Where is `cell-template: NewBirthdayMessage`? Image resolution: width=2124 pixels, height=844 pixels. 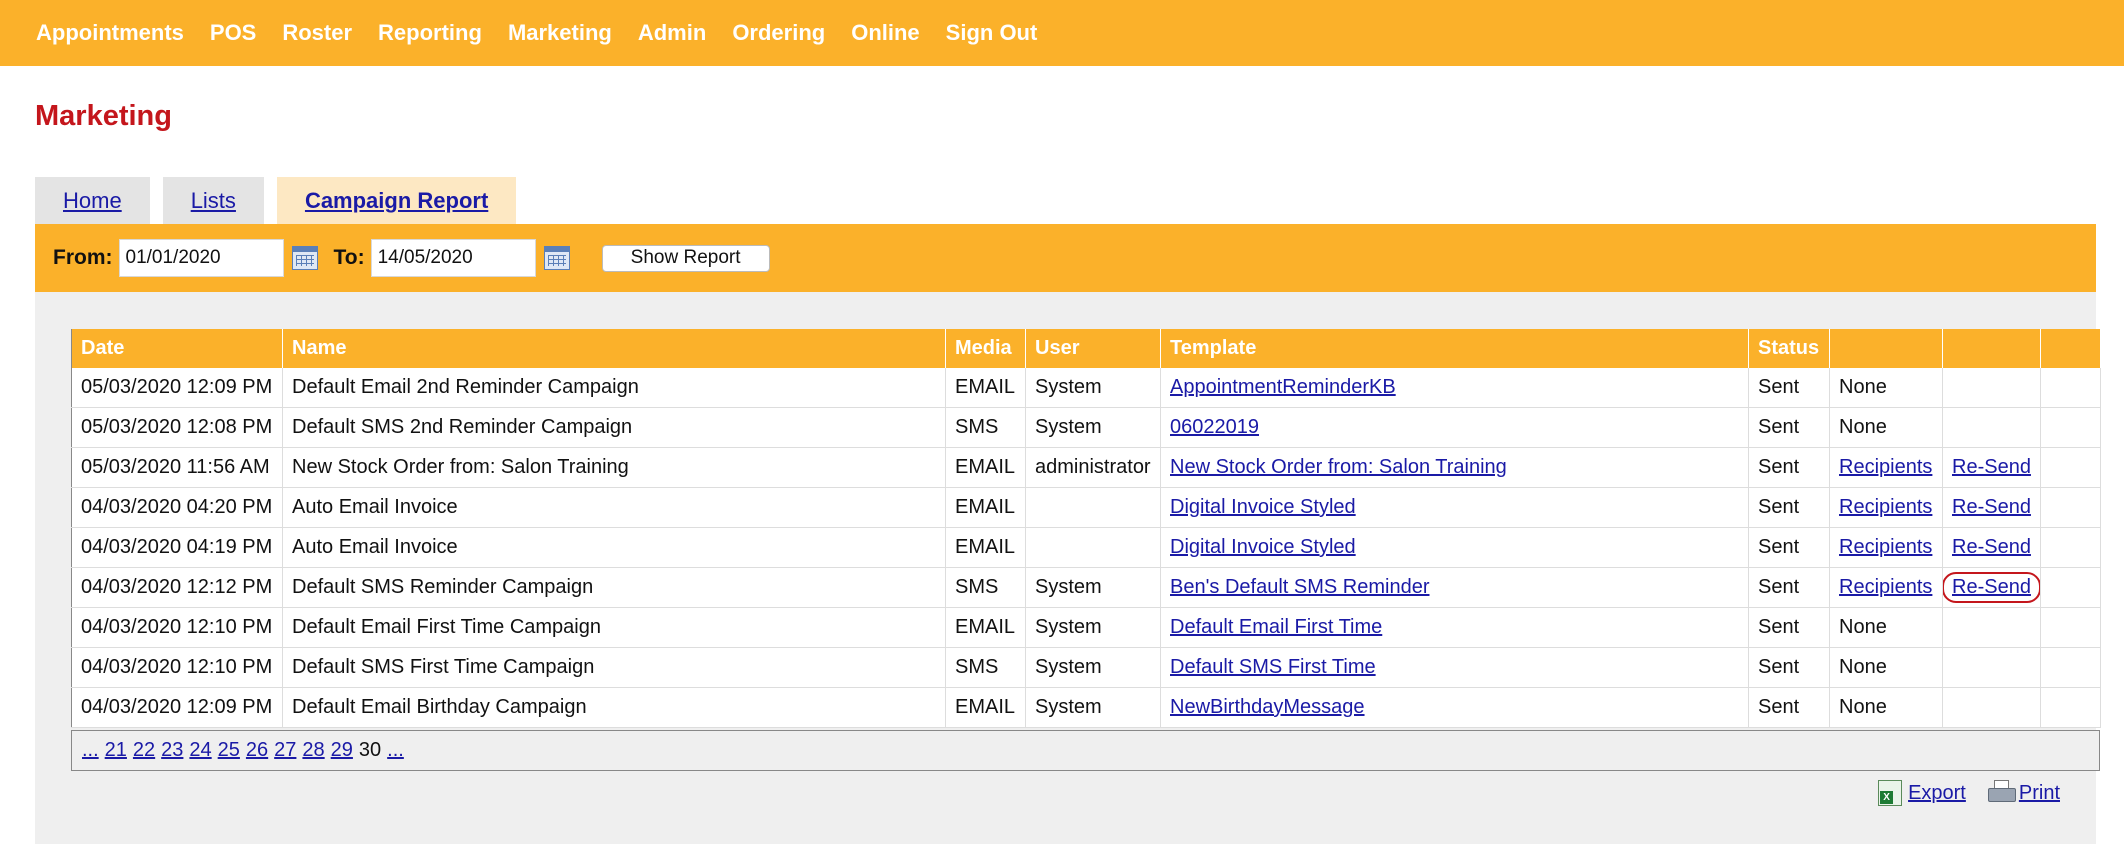
cell-template: NewBirthdayMessage is located at coordinates (1454, 707).